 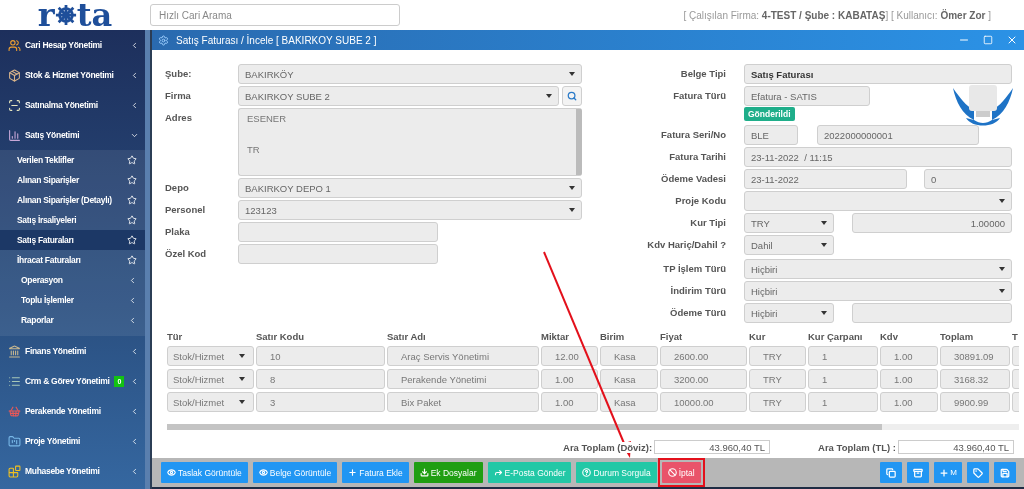 I want to click on select-field: BAKIRKÖY, so click(x=410, y=74).